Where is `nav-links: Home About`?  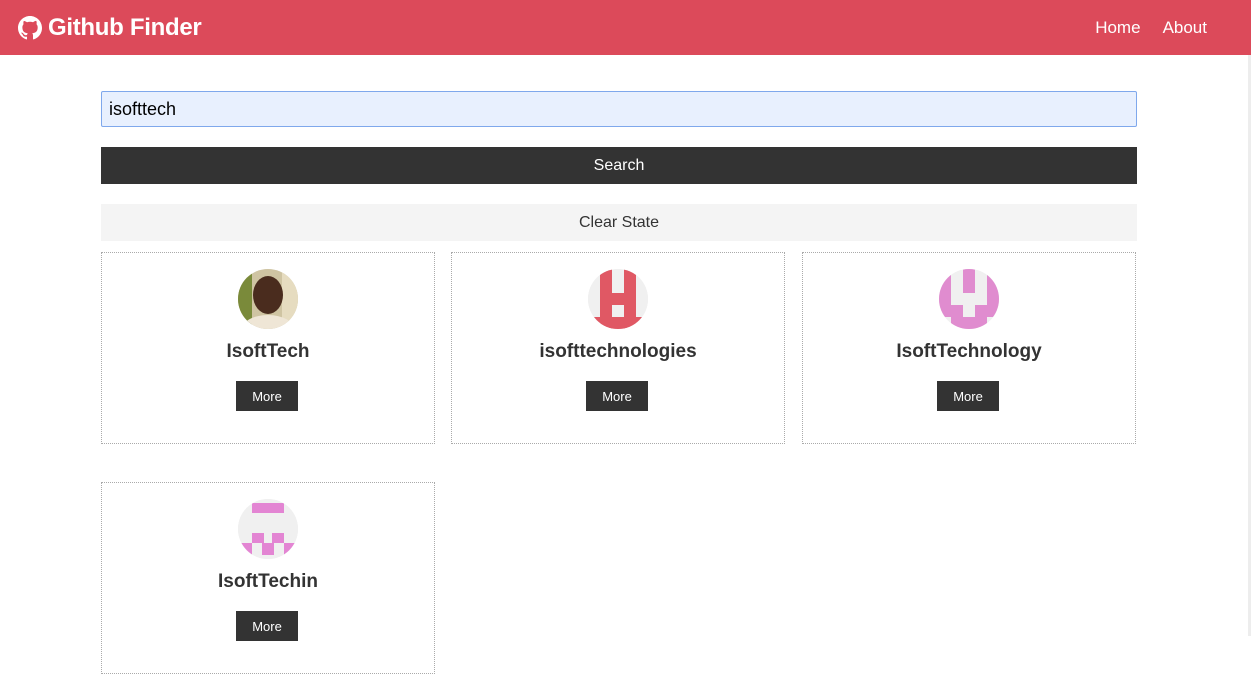 nav-links: Home About is located at coordinates (1151, 28).